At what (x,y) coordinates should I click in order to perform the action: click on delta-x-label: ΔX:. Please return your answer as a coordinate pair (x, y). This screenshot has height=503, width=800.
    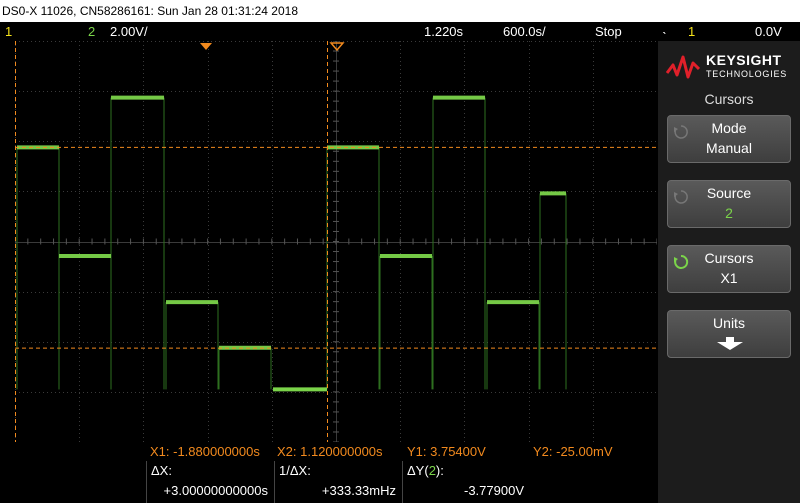
    Looking at the image, I should click on (161, 470).